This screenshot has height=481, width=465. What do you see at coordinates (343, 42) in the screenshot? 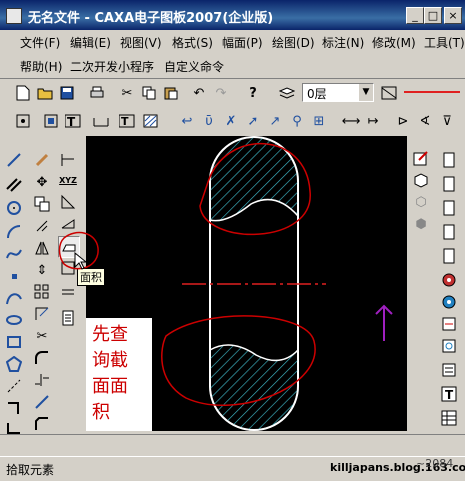
I see `menu-dimension: 标注(N)` at bounding box center [343, 42].